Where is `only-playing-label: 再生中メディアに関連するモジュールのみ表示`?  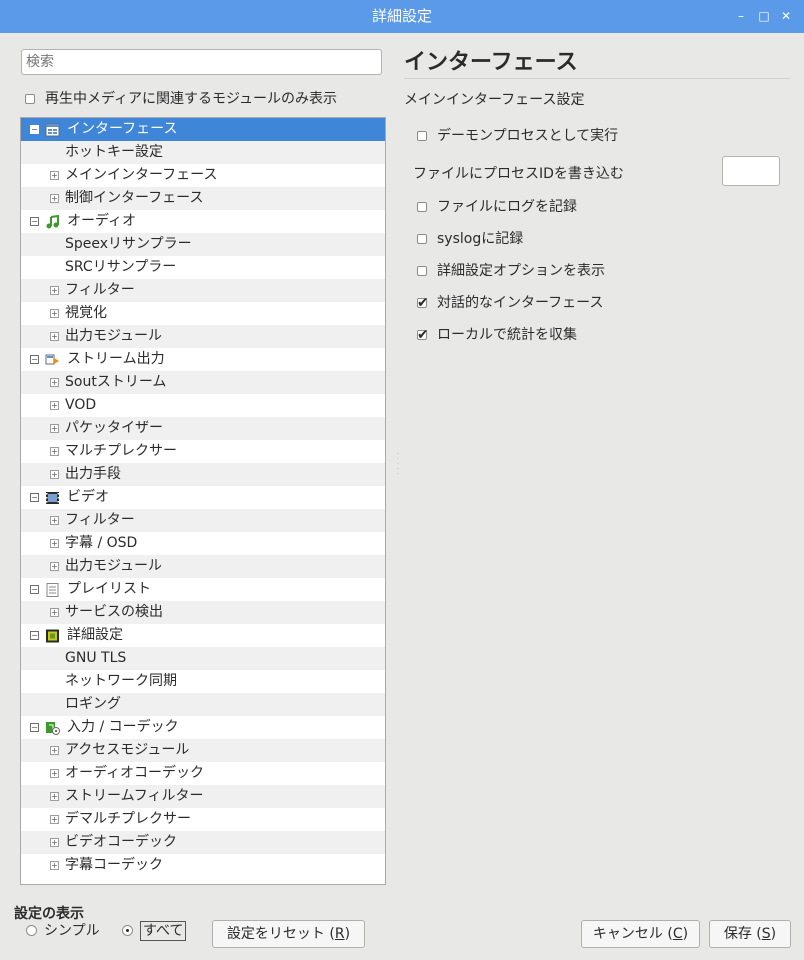
only-playing-label: 再生中メディアに関連するモジュールのみ表示 is located at coordinates (191, 99).